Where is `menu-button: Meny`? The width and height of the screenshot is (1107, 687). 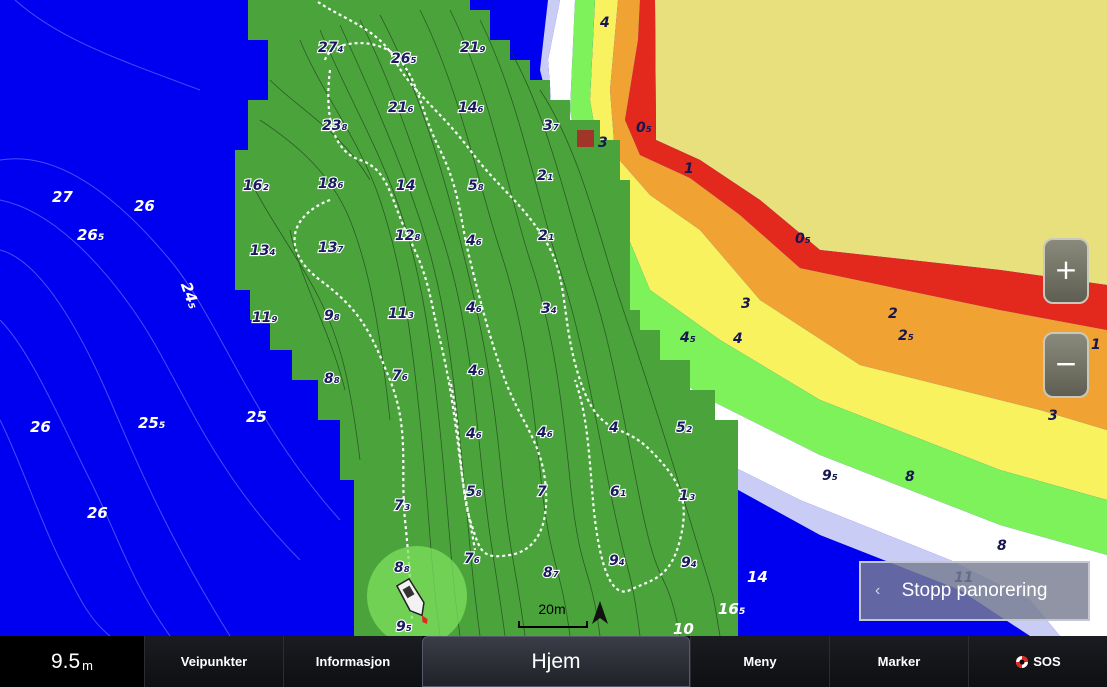 menu-button: Meny is located at coordinates (759, 661).